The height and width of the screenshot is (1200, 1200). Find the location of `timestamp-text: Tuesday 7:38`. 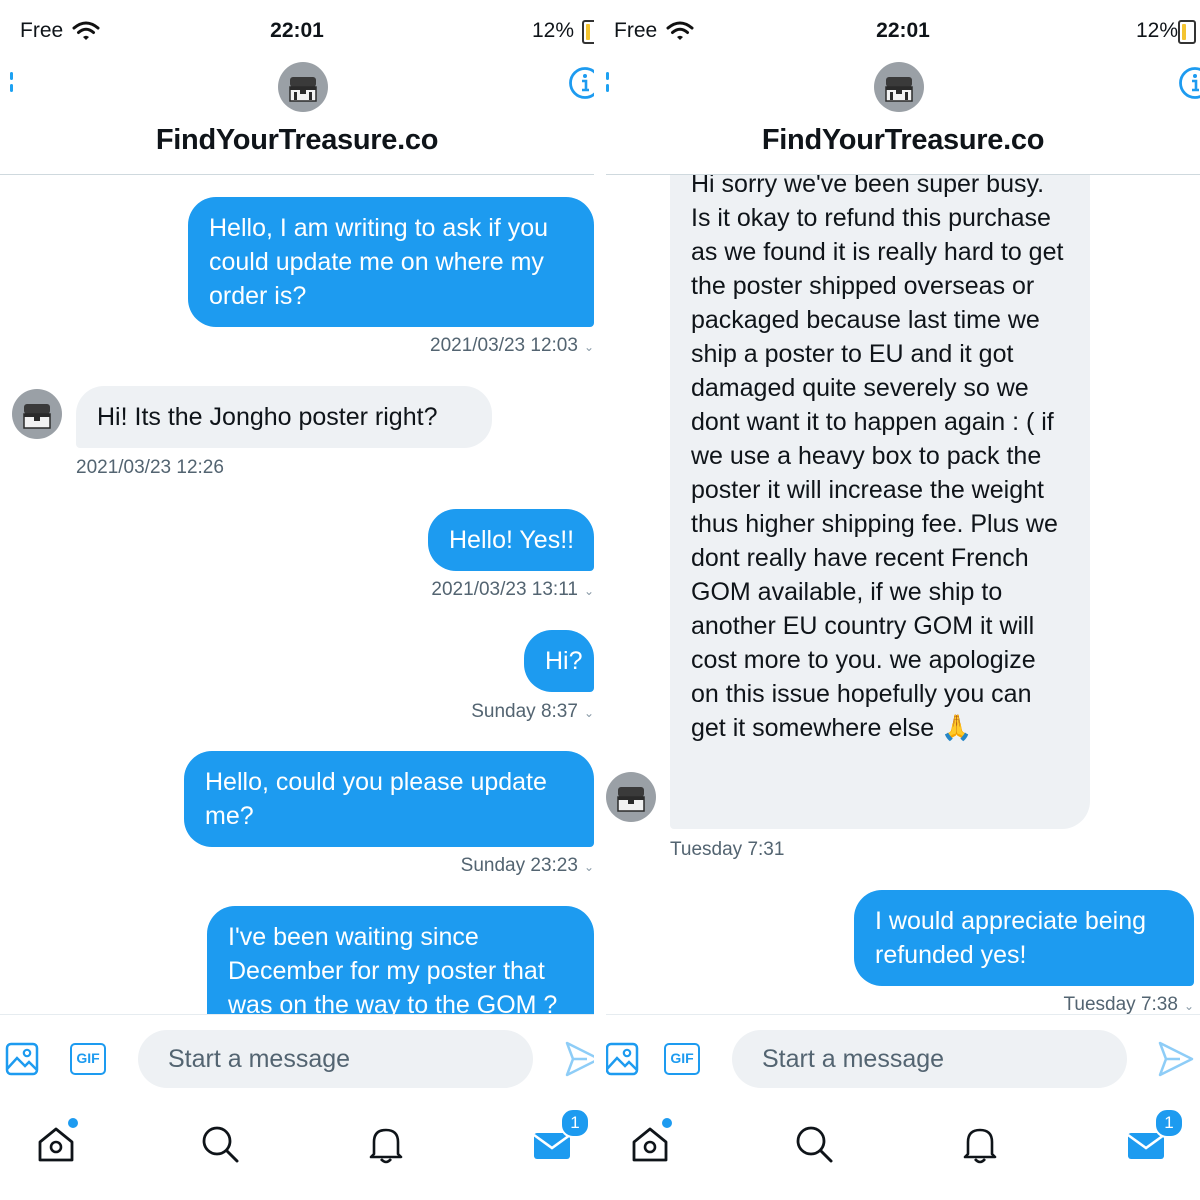

timestamp-text: Tuesday 7:38 is located at coordinates (1120, 1004).